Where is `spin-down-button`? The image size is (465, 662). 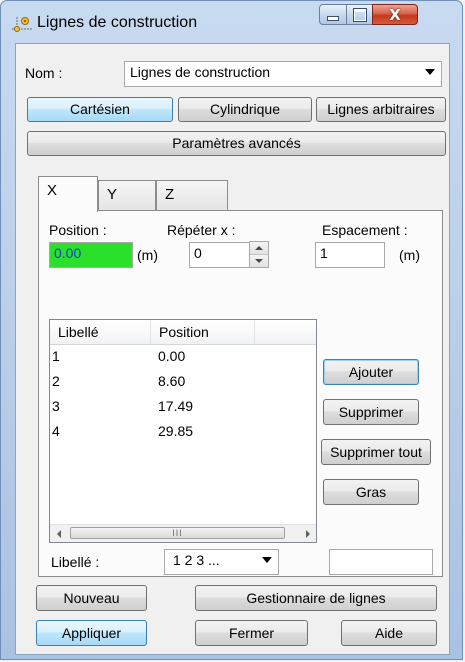
spin-down-button is located at coordinates (259, 261).